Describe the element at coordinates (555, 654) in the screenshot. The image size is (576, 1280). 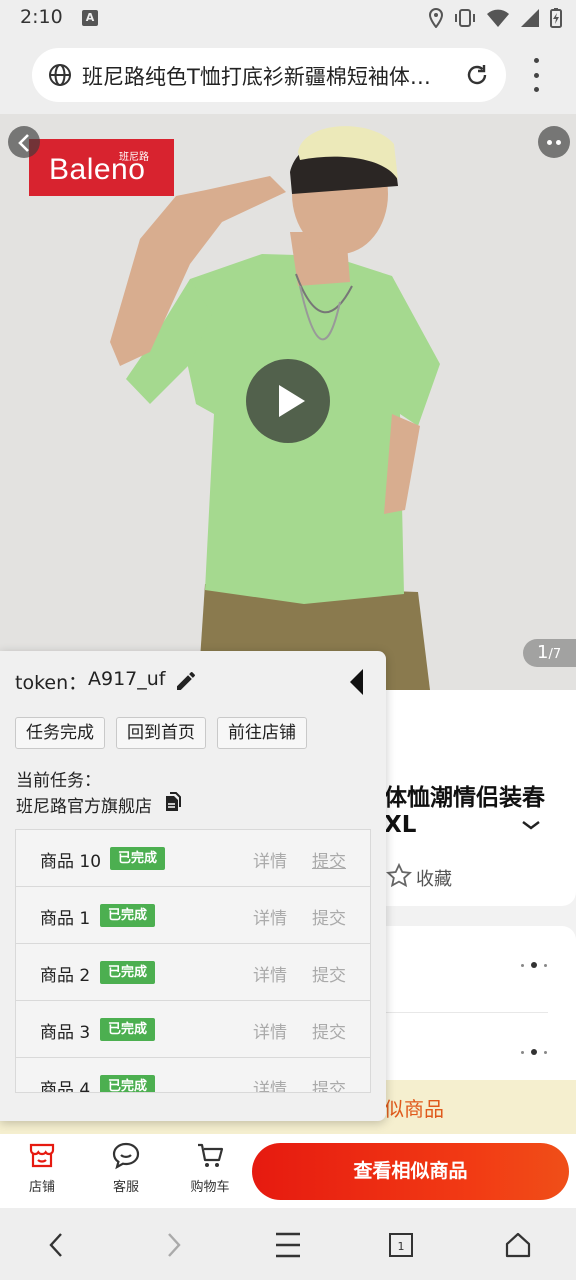
I see `image-counter-total: /7` at that location.